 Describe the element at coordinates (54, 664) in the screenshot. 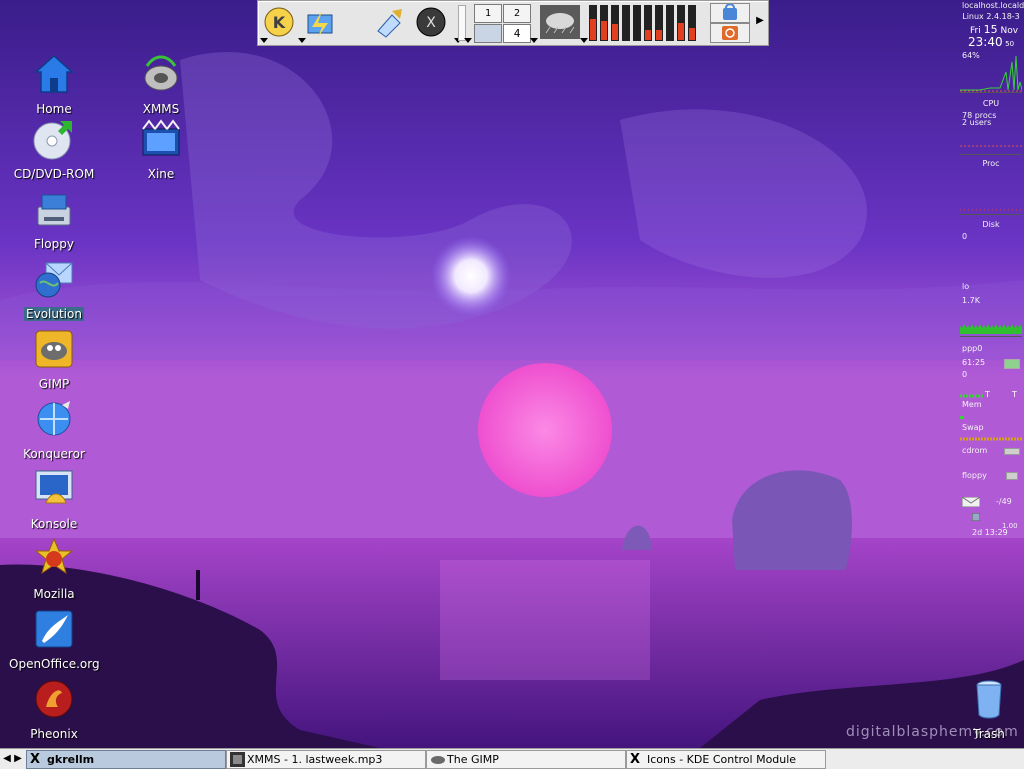

I see `desktop-icon-label: OpenOffice.org` at that location.